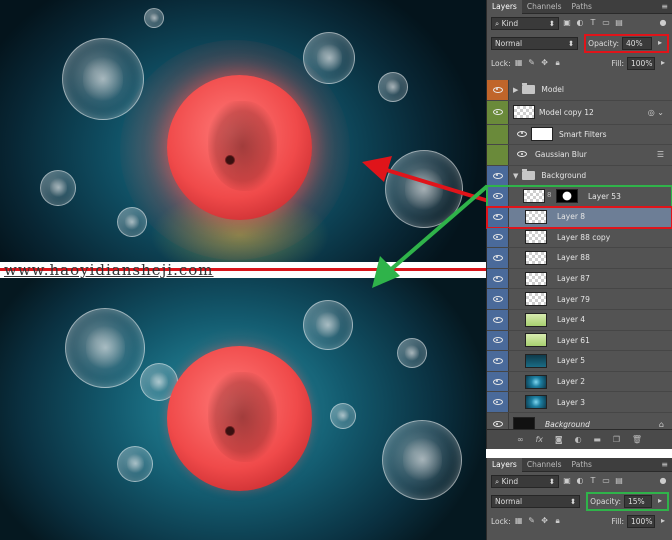 Image resolution: width=672 pixels, height=540 pixels. I want to click on link-icon: ∞, so click(520, 439).